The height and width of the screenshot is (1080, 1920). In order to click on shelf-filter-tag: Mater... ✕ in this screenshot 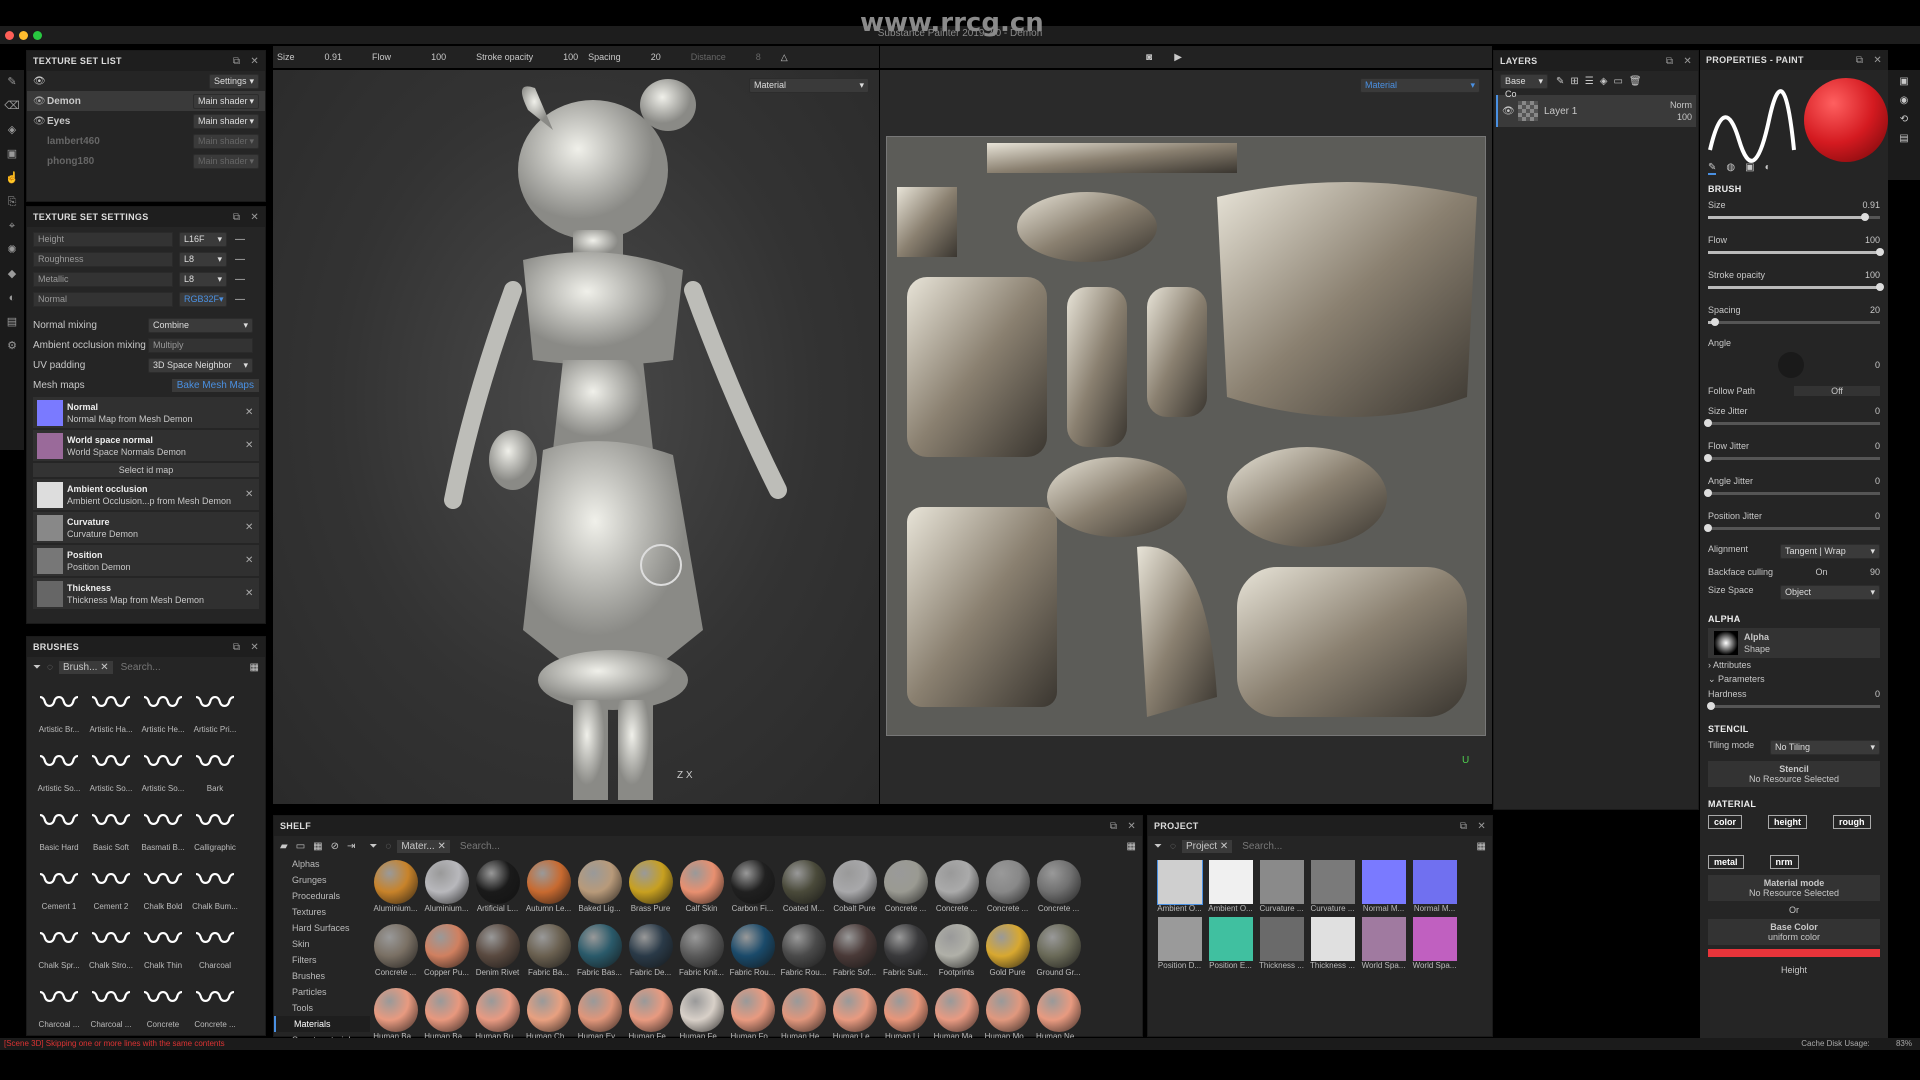, I will do `click(423, 846)`.